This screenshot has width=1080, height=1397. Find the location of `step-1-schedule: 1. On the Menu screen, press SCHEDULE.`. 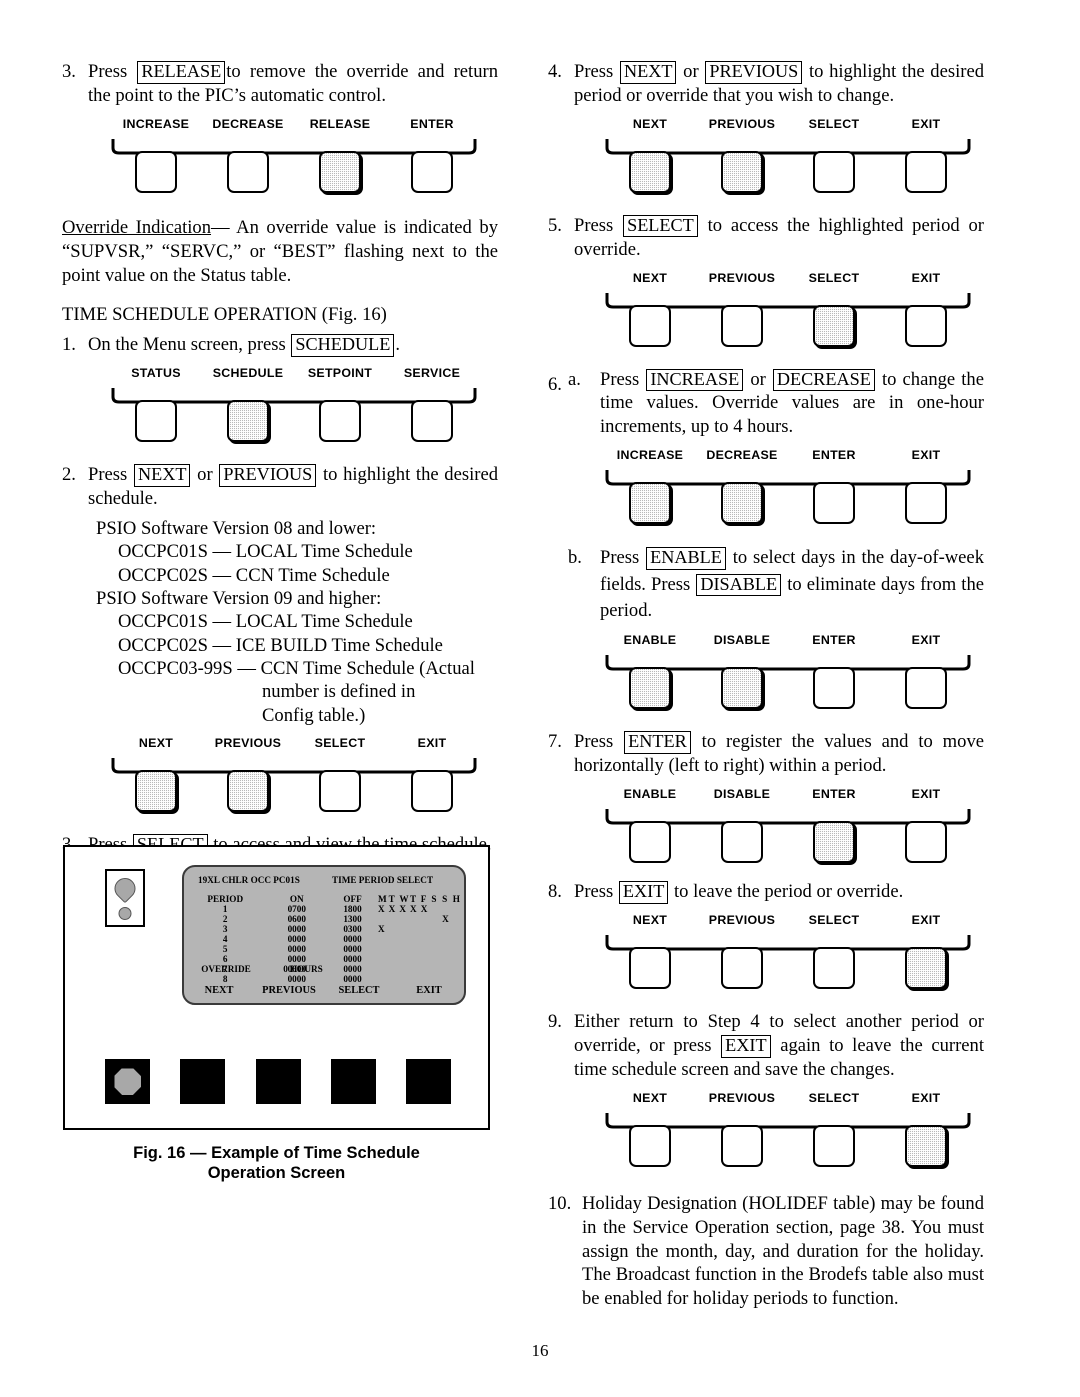

step-1-schedule: 1. On the Menu screen, press SCHEDULE. is located at coordinates (280, 345).